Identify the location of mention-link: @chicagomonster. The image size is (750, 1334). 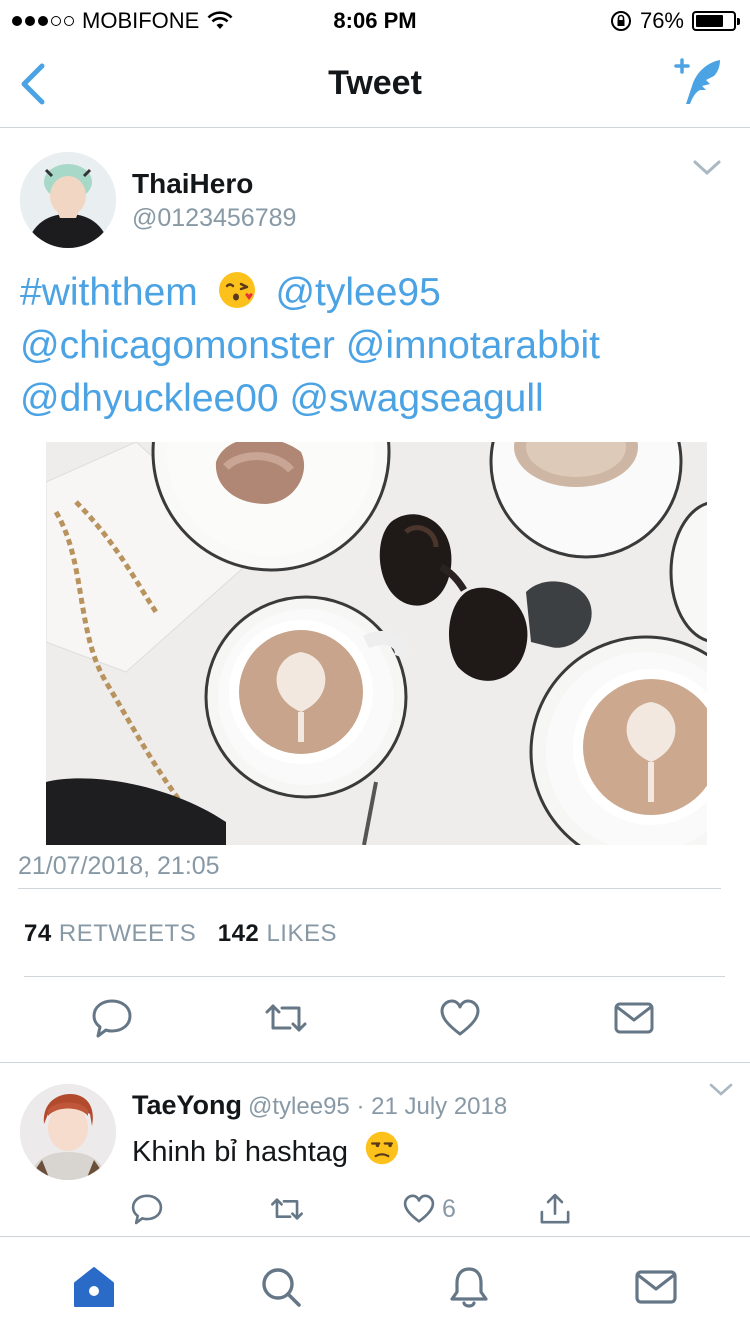
(177, 345).